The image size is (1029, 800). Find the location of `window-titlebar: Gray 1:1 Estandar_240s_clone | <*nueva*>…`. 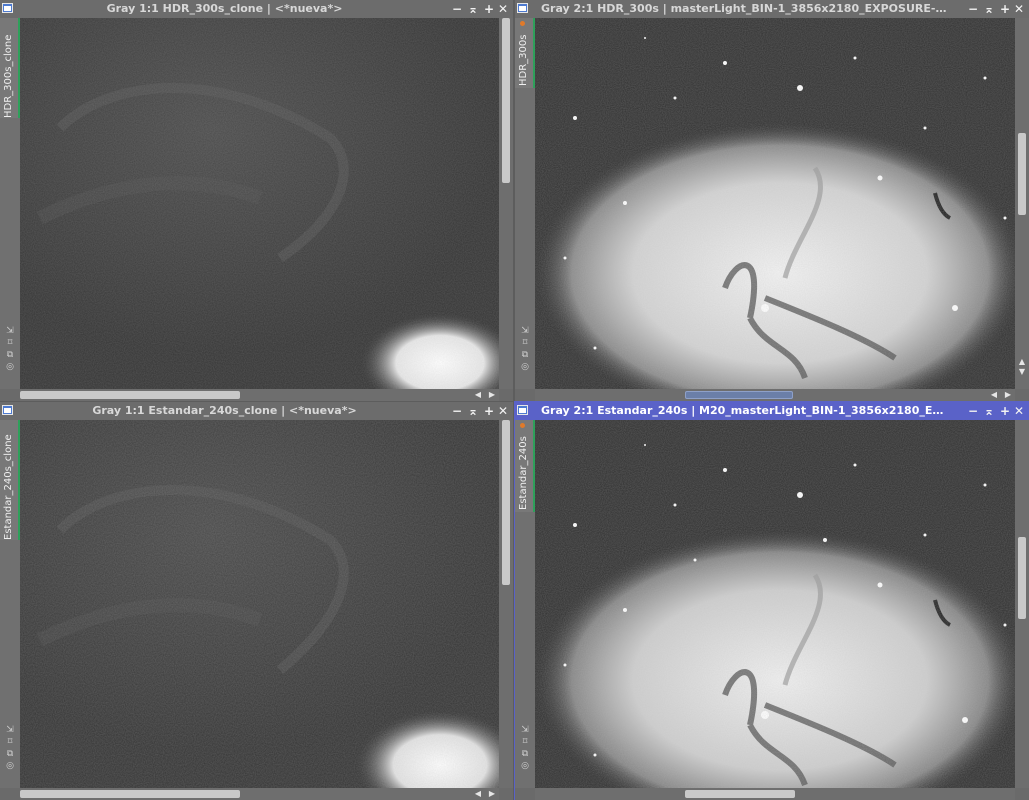

window-titlebar: Gray 1:1 Estandar_240s_clone | <*nueva*>… is located at coordinates (256, 411).